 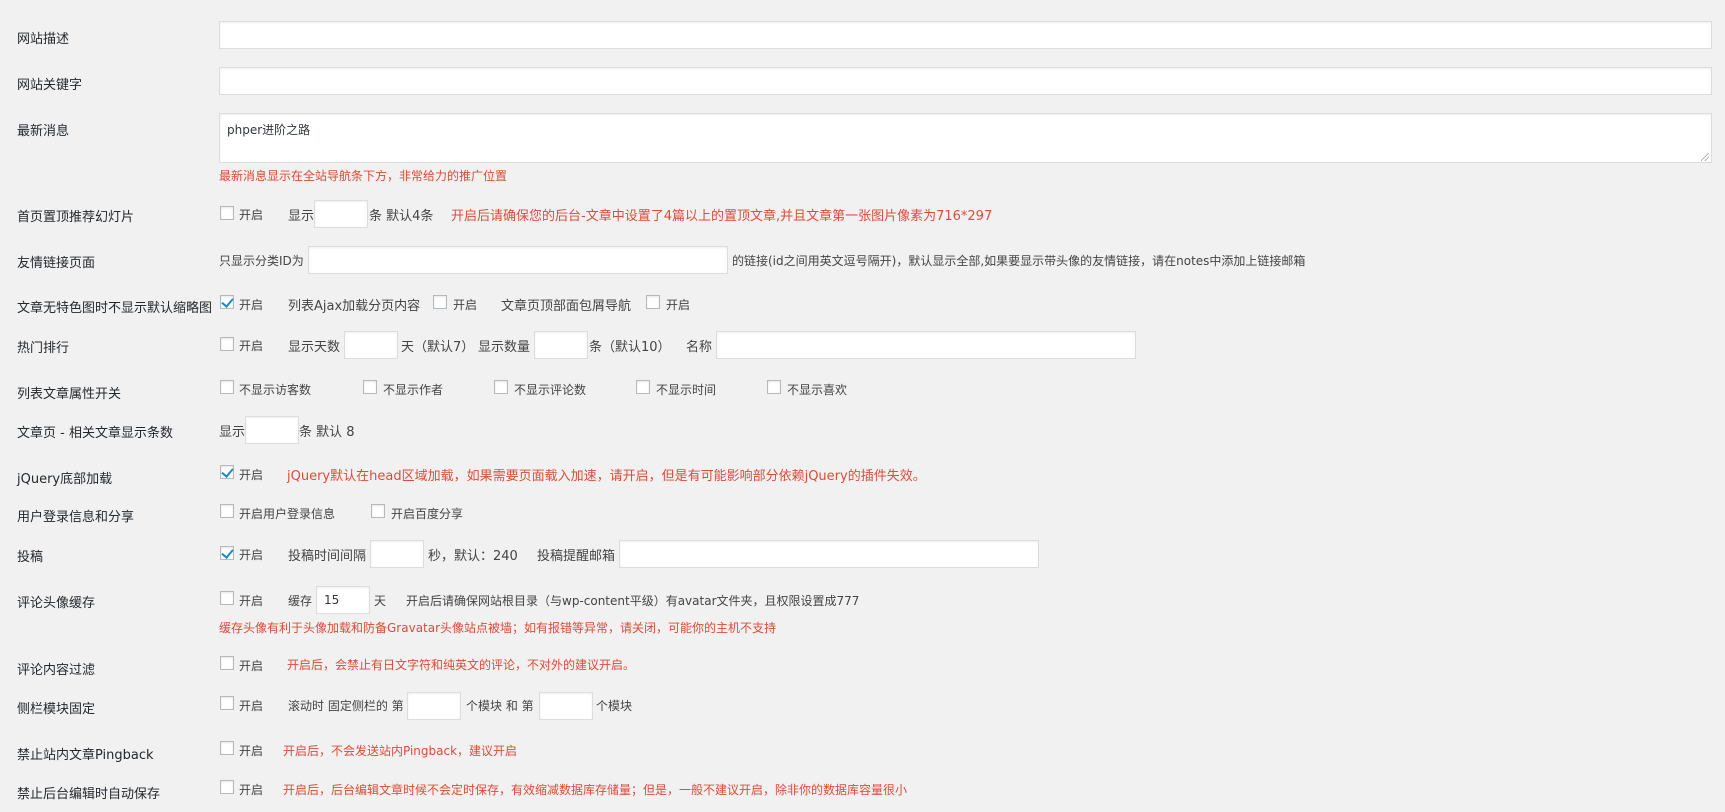 I want to click on disable-pingback-label: 禁止站内文章Pingback, so click(x=85, y=755).